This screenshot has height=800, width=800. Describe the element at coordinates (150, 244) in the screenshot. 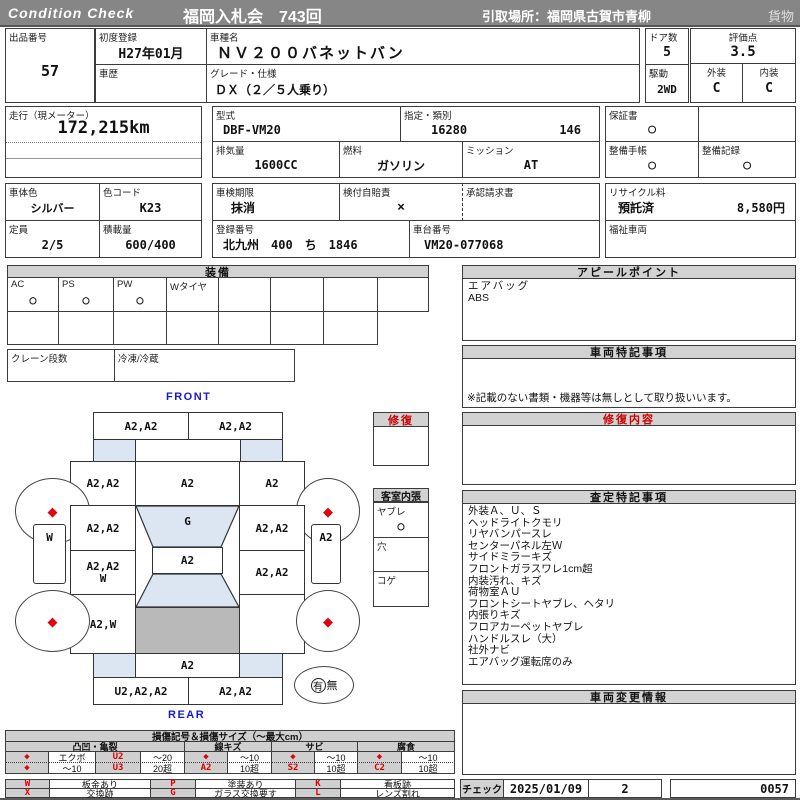

I see `load-capacity-value: 600/400` at that location.